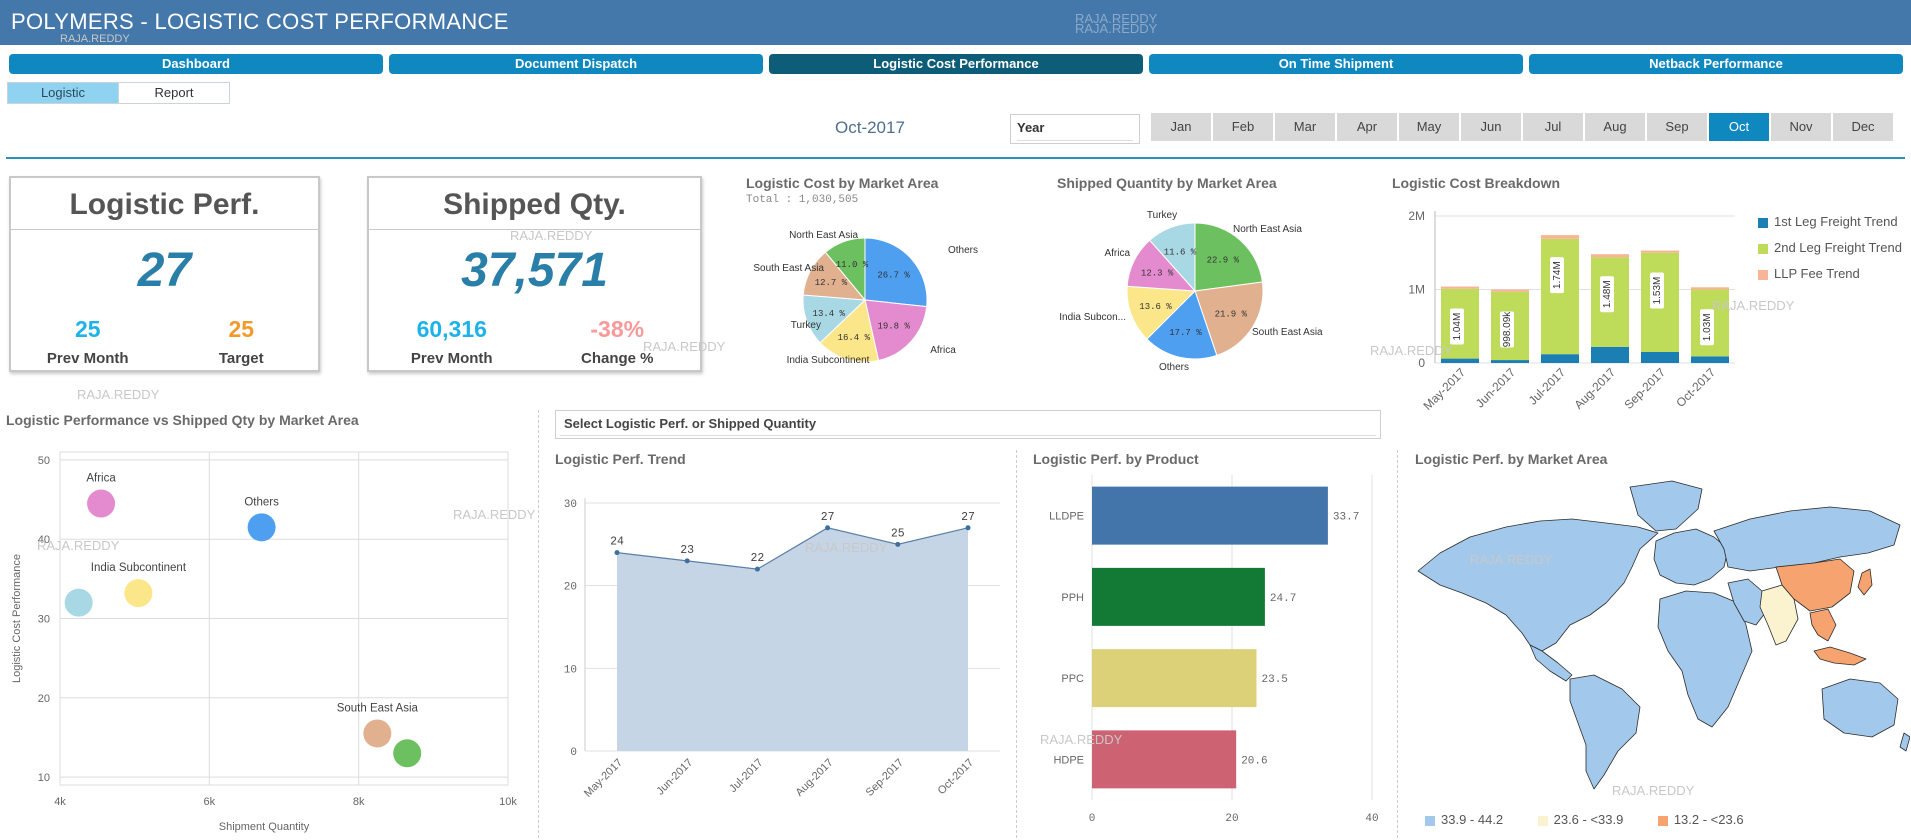  What do you see at coordinates (1287, 332) in the screenshot?
I see `pie-slice-label: South East Asia` at bounding box center [1287, 332].